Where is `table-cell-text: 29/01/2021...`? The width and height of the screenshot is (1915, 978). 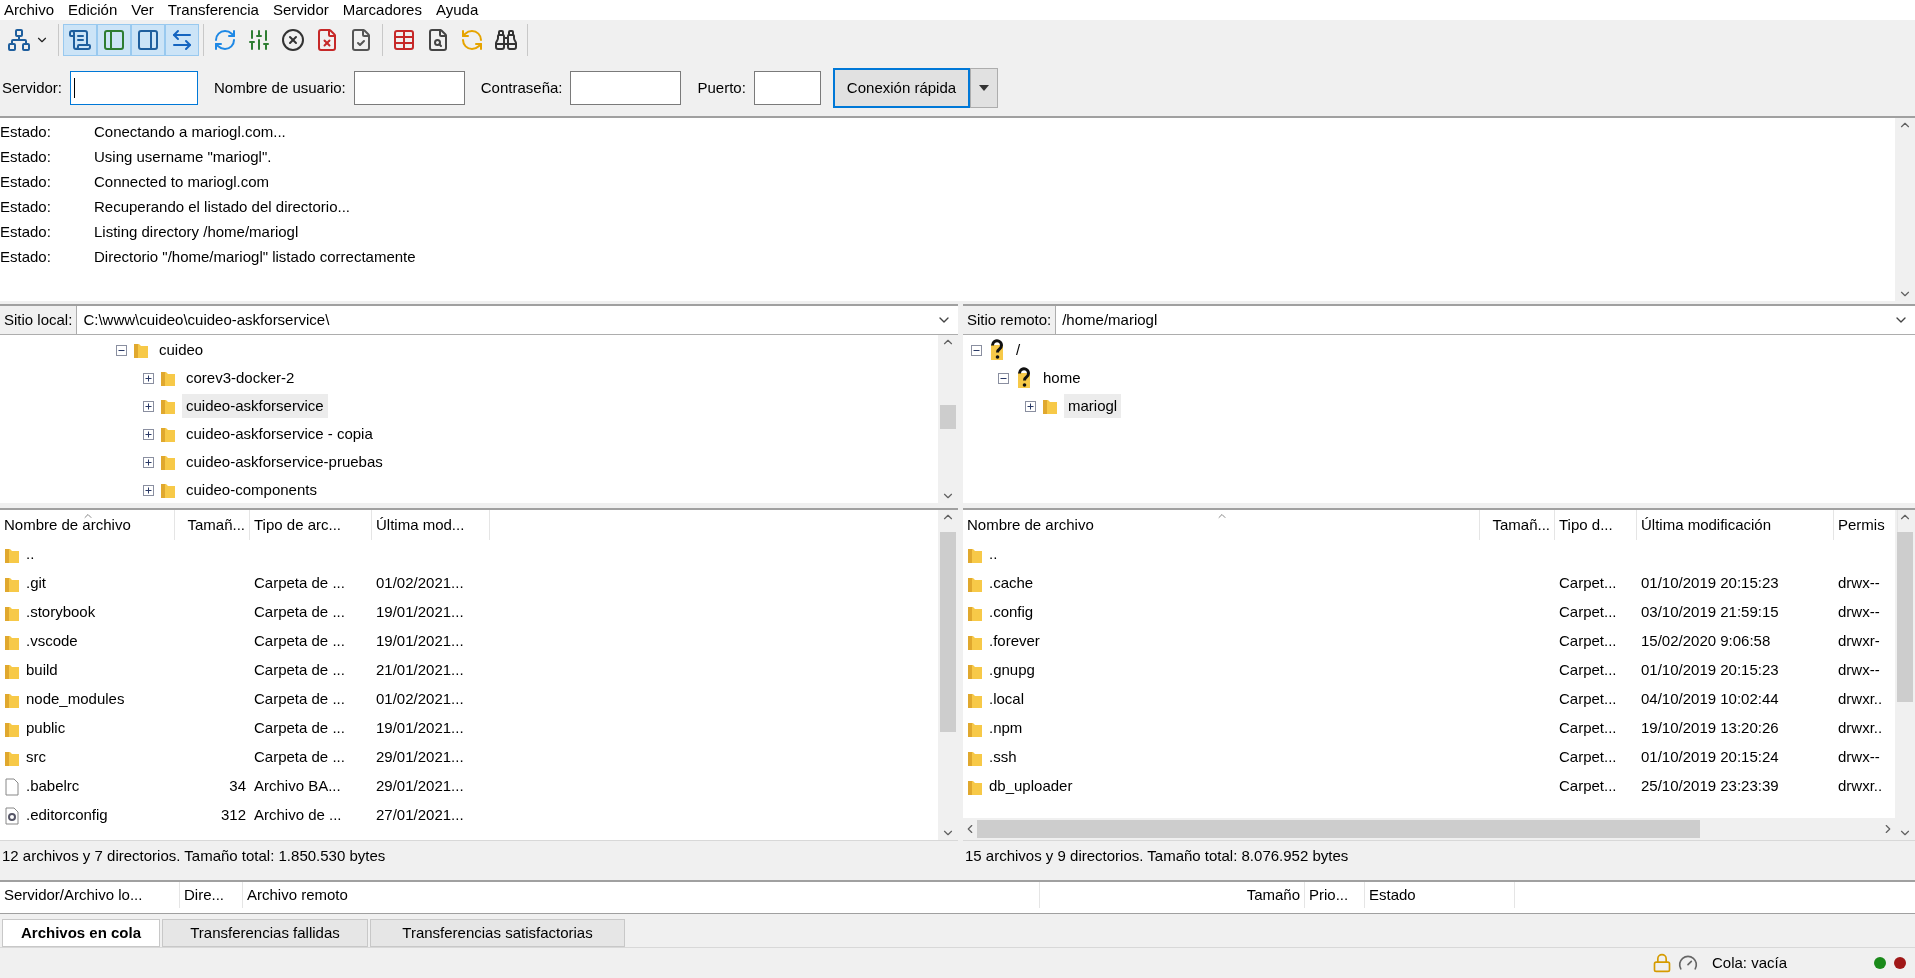 table-cell-text: 29/01/2021... is located at coordinates (420, 786).